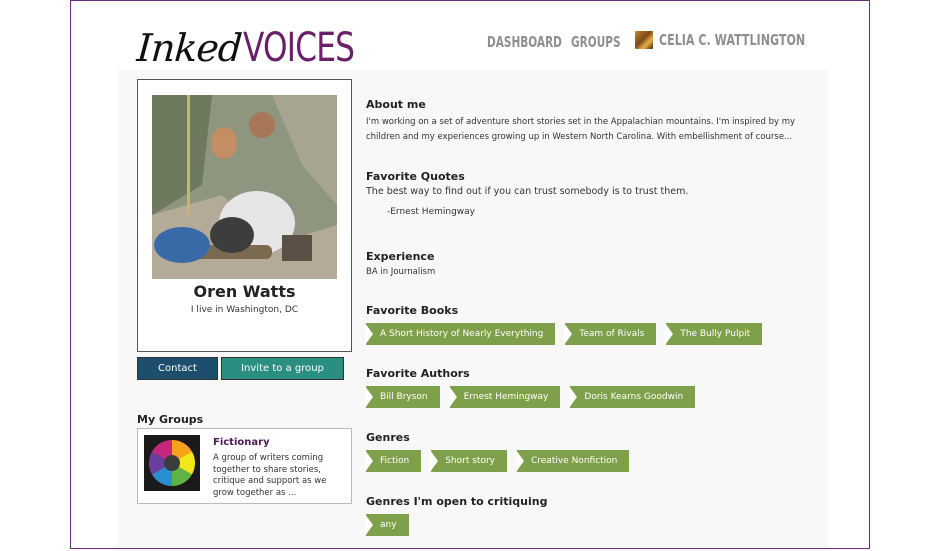  What do you see at coordinates (244, 310) in the screenshot?
I see `profile-location: I live in Washington, DC` at bounding box center [244, 310].